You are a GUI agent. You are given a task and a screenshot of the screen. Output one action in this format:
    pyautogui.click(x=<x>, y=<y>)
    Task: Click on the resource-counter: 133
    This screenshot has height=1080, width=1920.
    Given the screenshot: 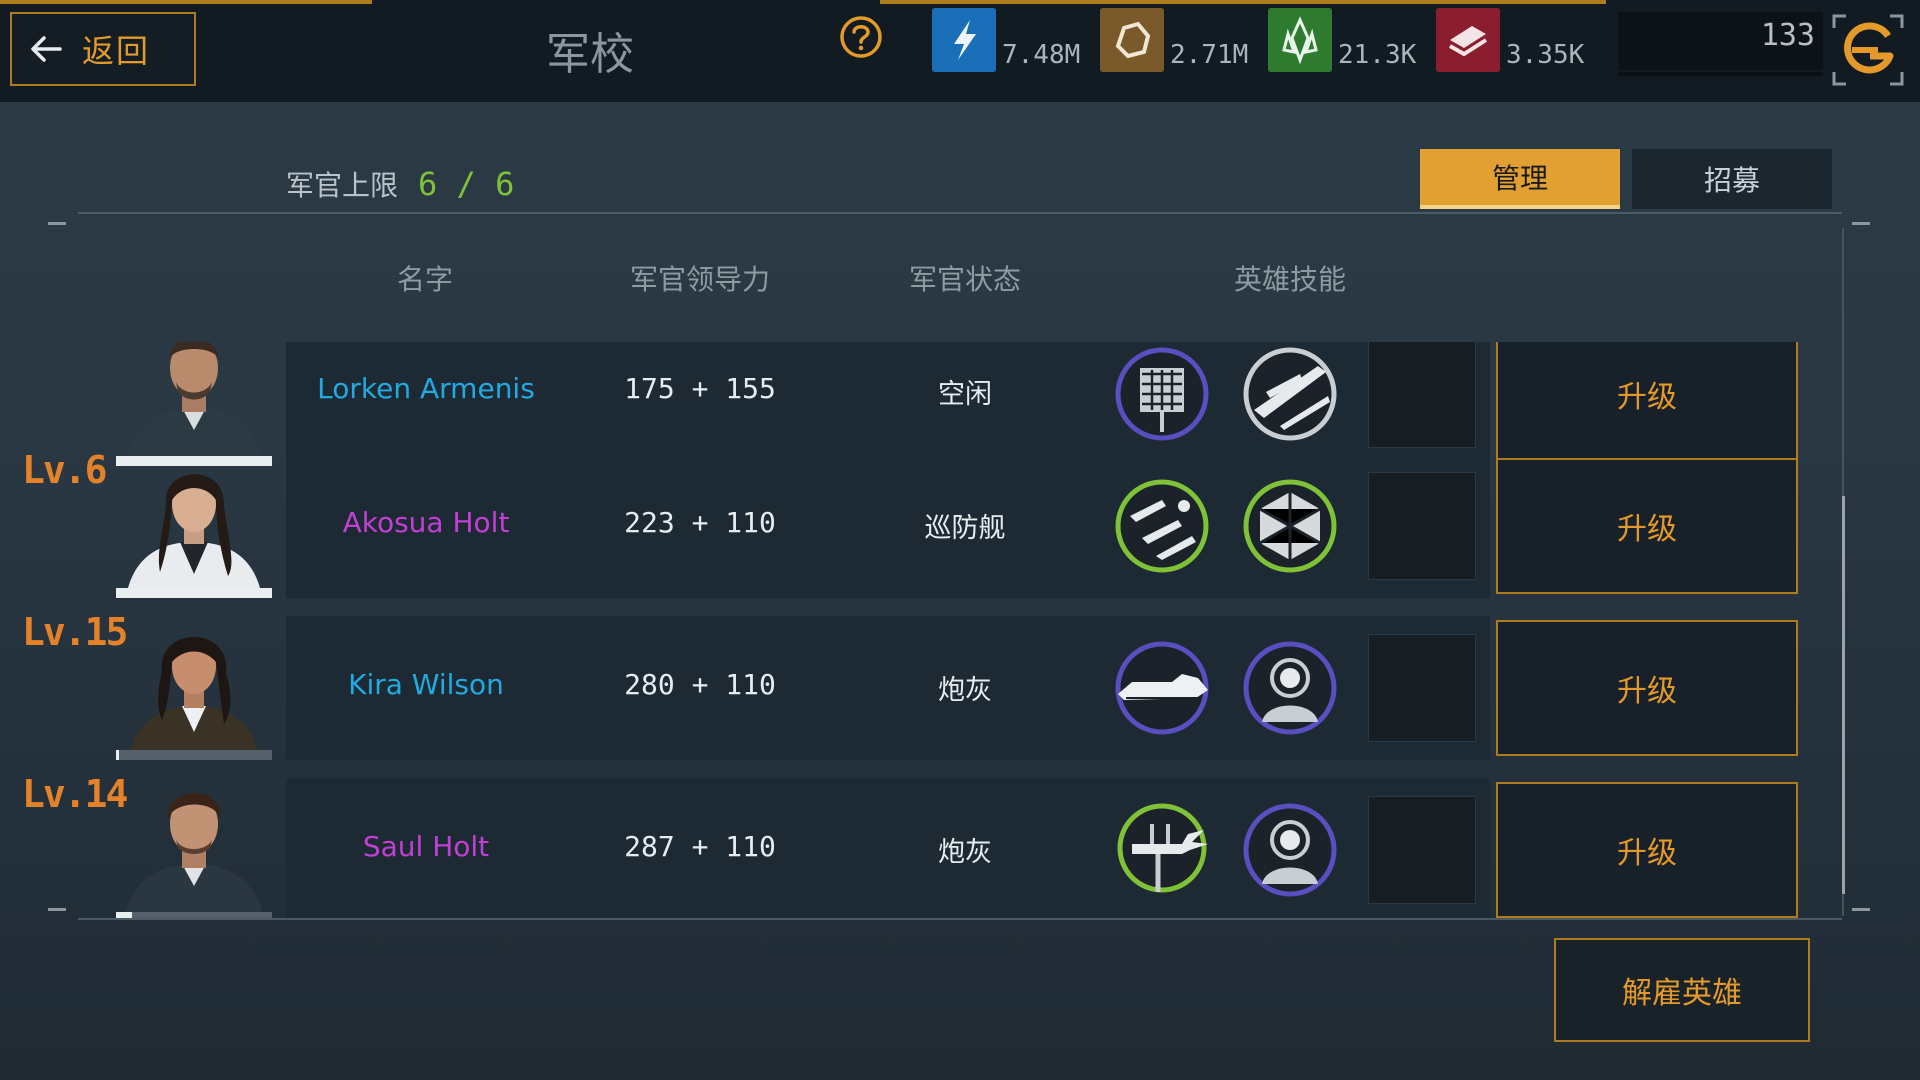 What is the action you would take?
    pyautogui.click(x=1720, y=44)
    